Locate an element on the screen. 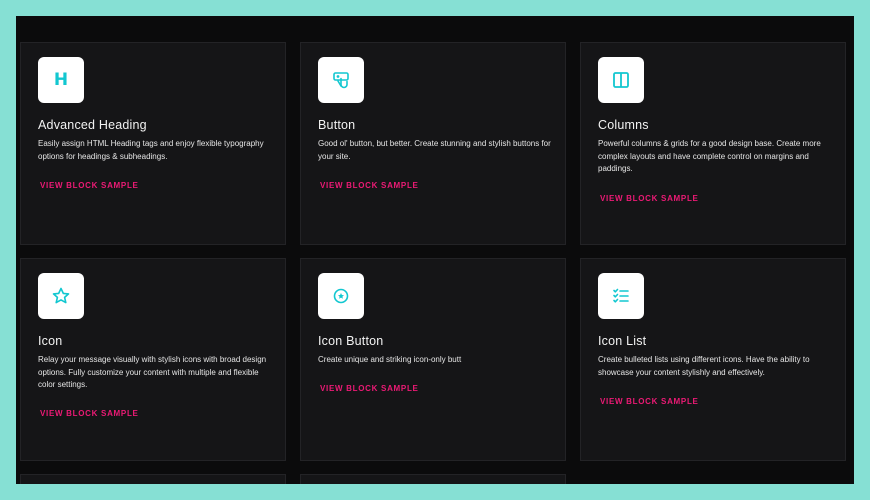  icon-button-icon is located at coordinates (341, 296).